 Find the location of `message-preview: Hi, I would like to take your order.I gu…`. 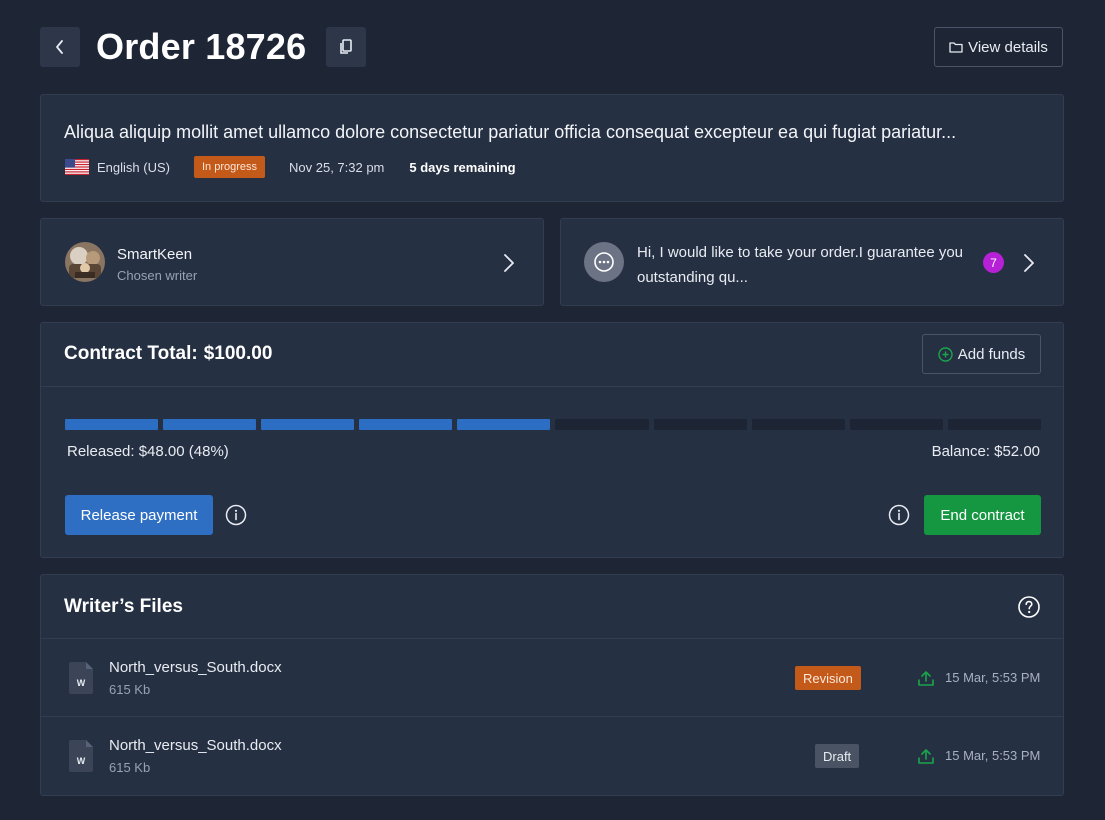

message-preview: Hi, I would like to take your order.I gu… is located at coordinates (800, 265).